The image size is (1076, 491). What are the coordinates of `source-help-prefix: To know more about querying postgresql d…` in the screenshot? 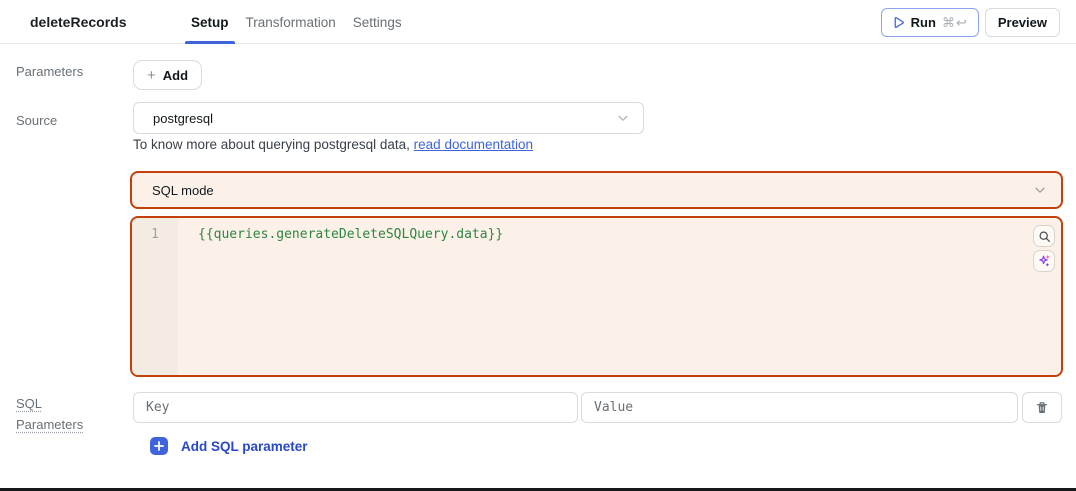 It's located at (273, 144).